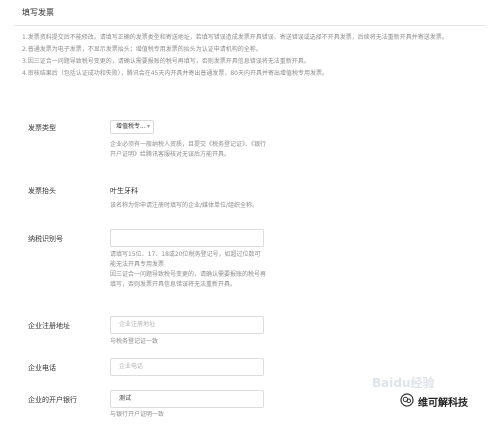  Describe the element at coordinates (49, 326) in the screenshot. I see `reg-address-label: 企业注册地址` at that location.